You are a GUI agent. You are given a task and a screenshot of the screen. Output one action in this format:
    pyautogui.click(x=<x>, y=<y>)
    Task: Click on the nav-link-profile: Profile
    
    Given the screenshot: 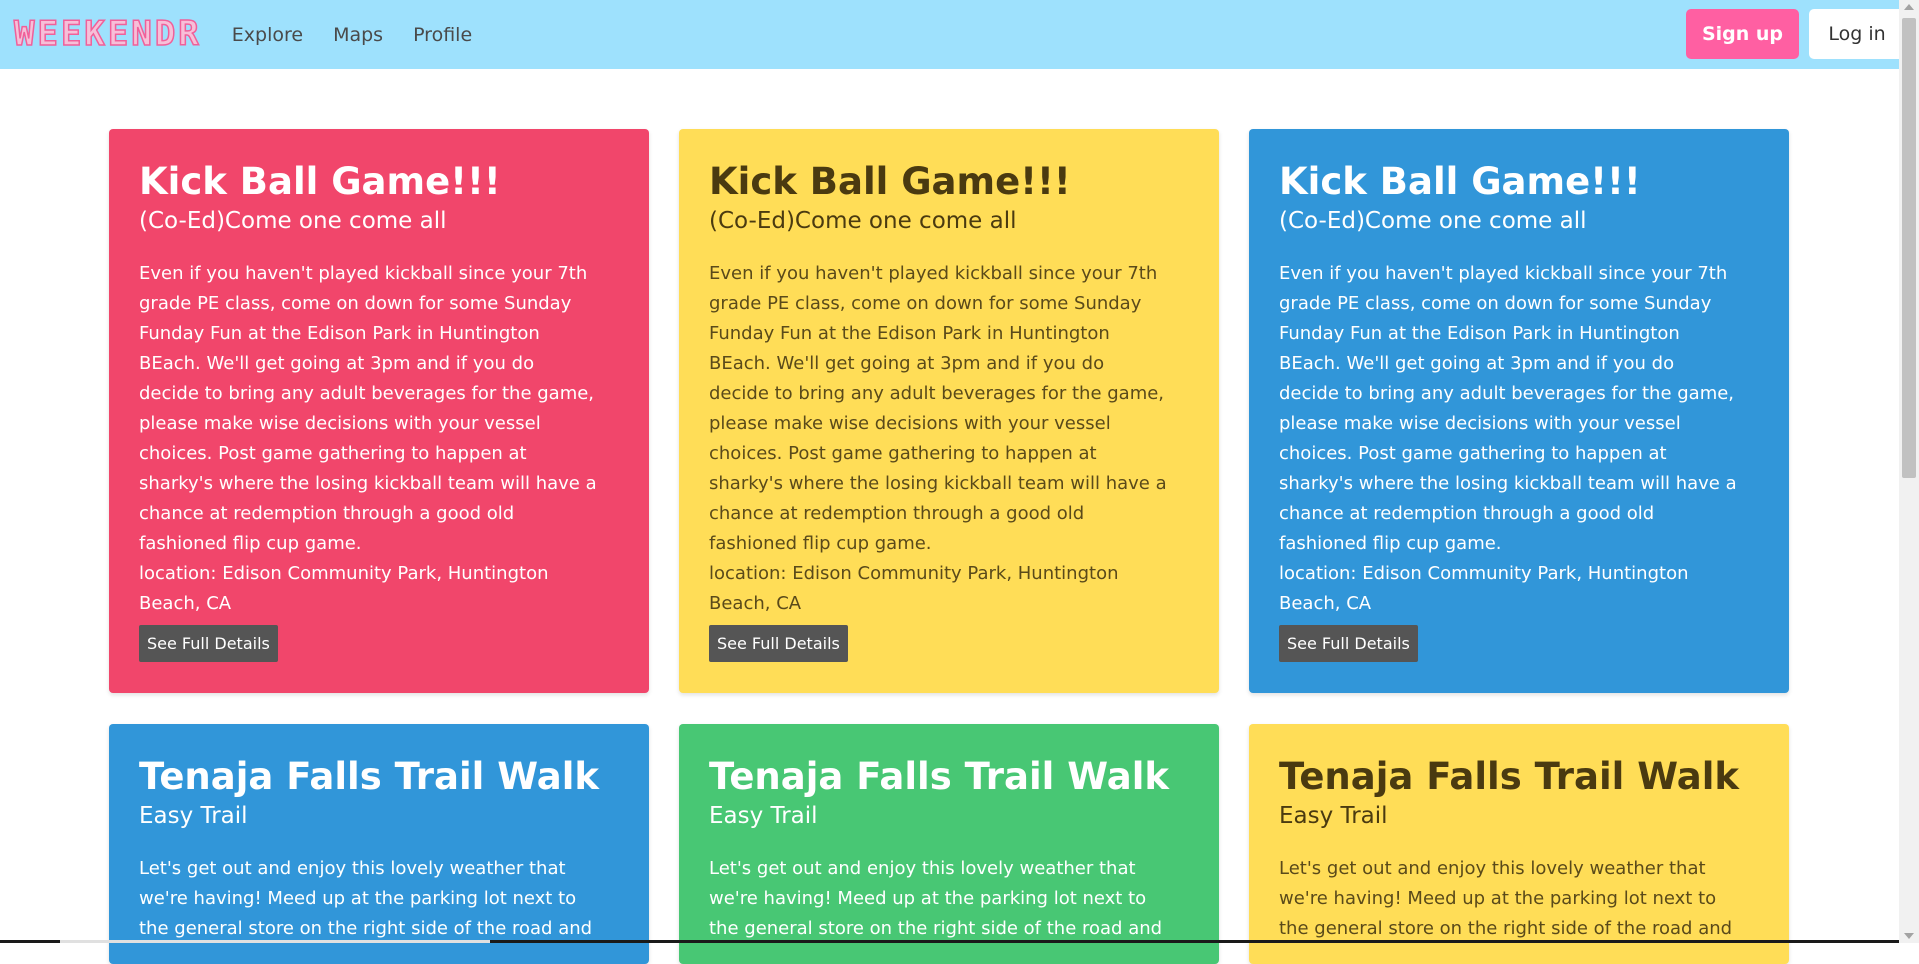 What is the action you would take?
    pyautogui.click(x=442, y=35)
    